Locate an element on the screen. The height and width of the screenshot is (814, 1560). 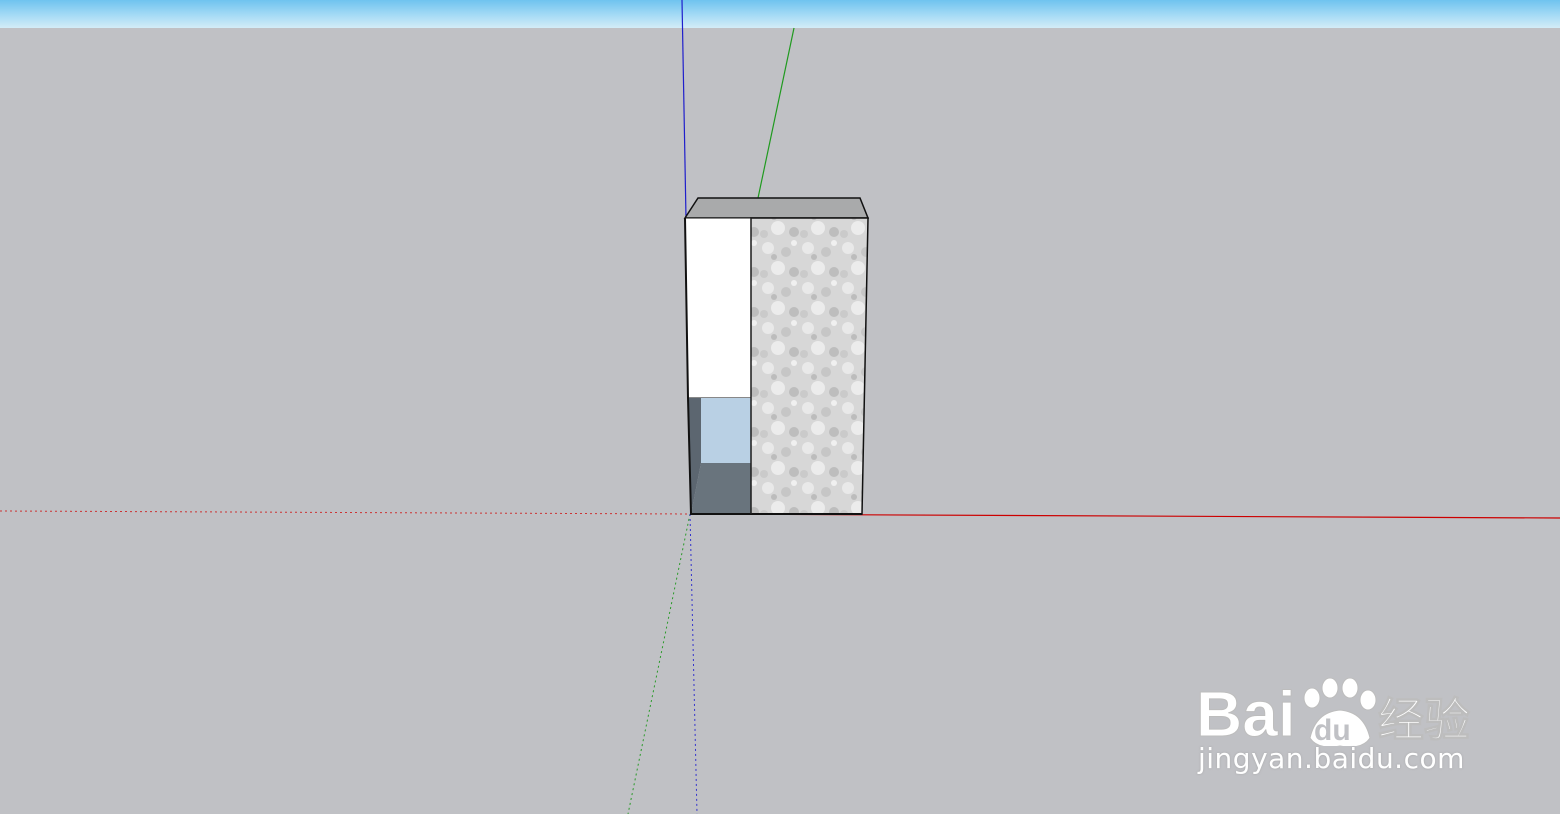
blue-axis-positive is located at coordinates (684, 109).